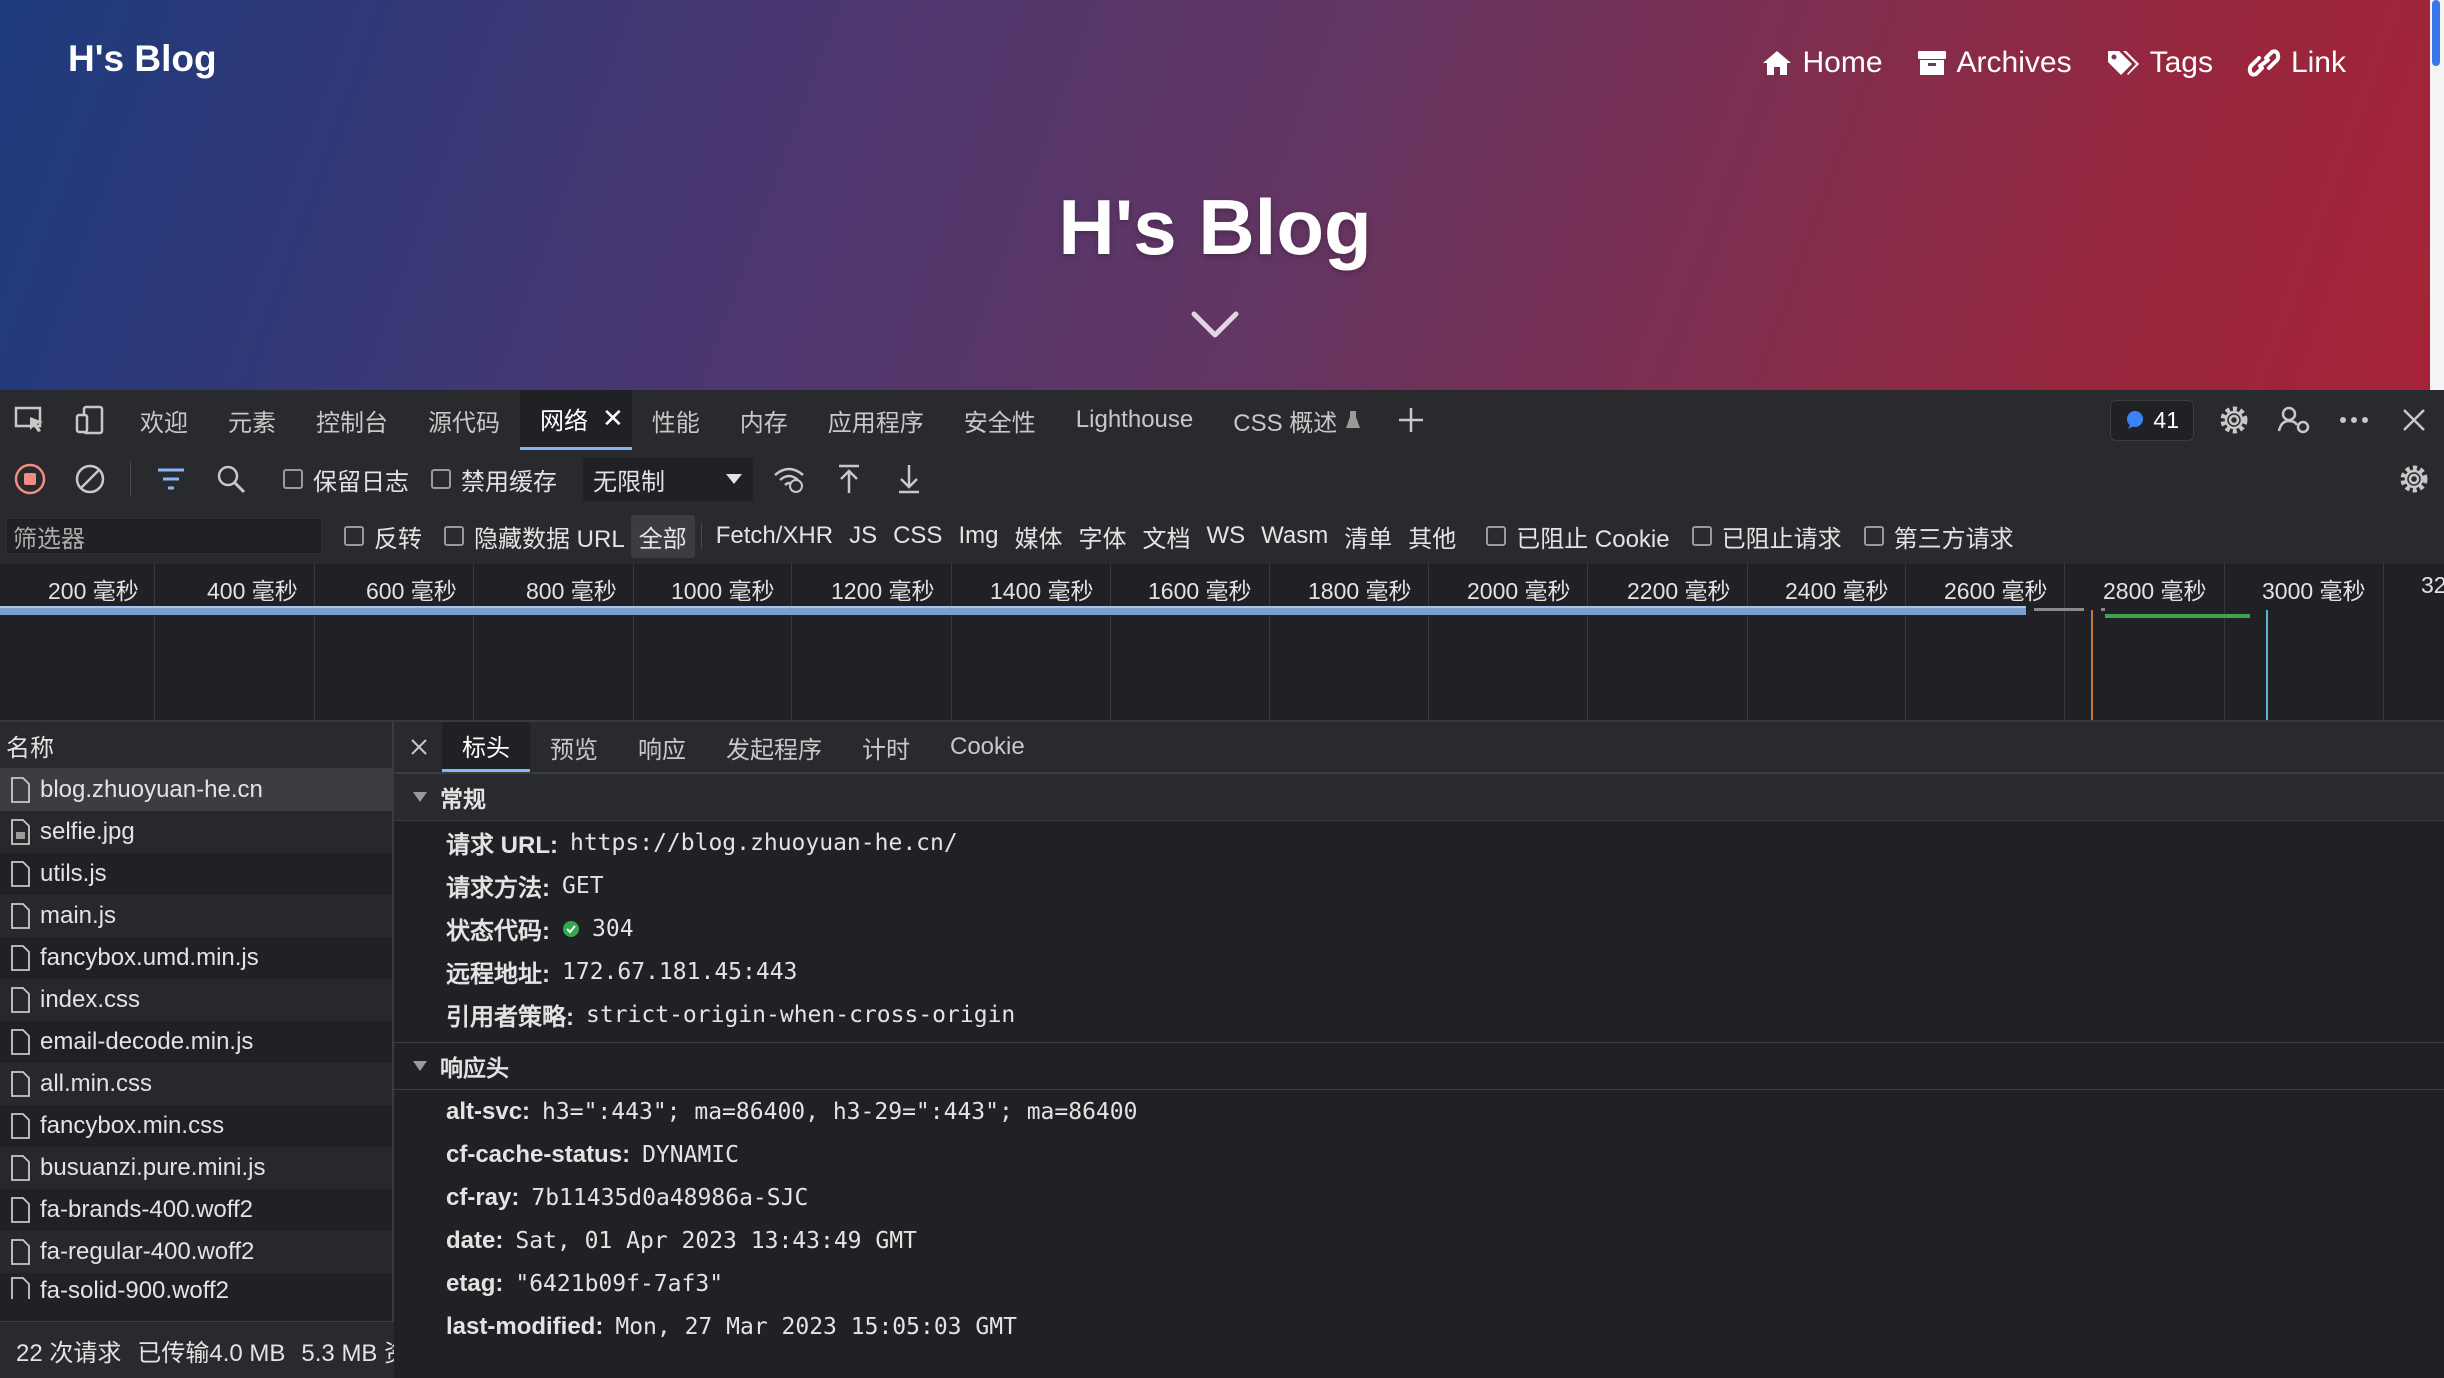  What do you see at coordinates (2354, 420) in the screenshot?
I see `more-options-icon` at bounding box center [2354, 420].